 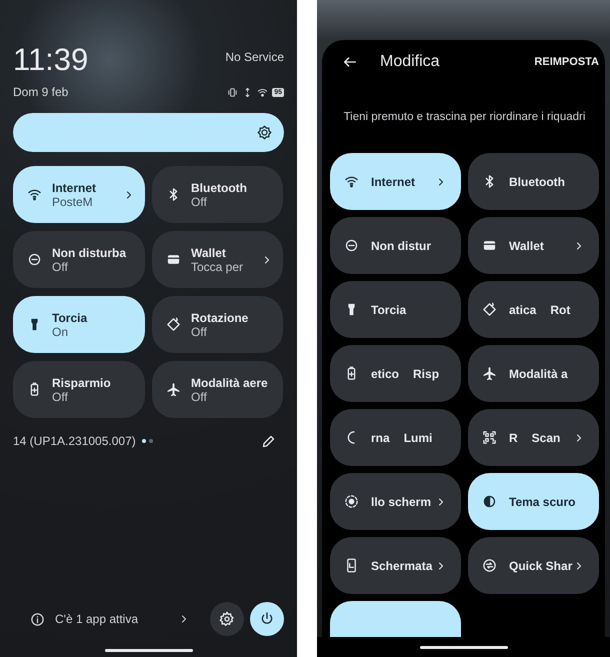 What do you see at coordinates (542, 501) in the screenshot?
I see `tile-title: Tema scuro` at bounding box center [542, 501].